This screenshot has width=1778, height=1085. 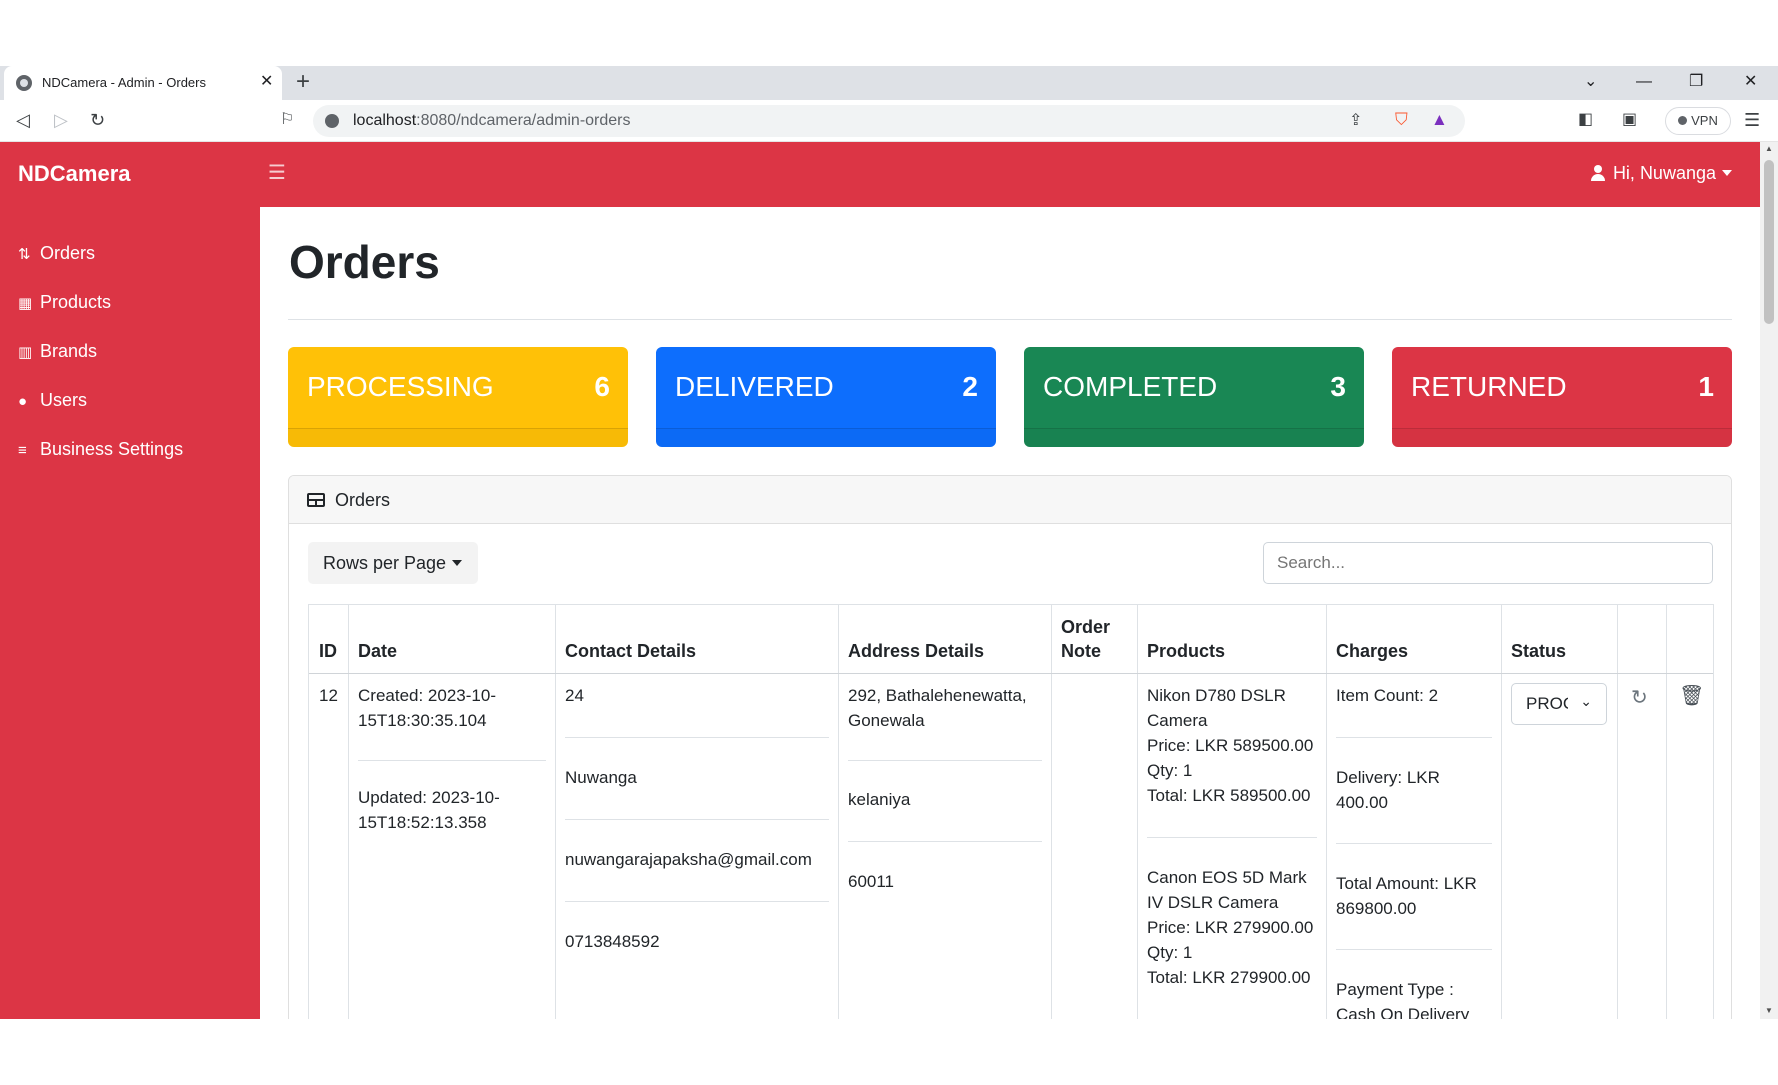 I want to click on new-tab-icon: +, so click(x=303, y=82).